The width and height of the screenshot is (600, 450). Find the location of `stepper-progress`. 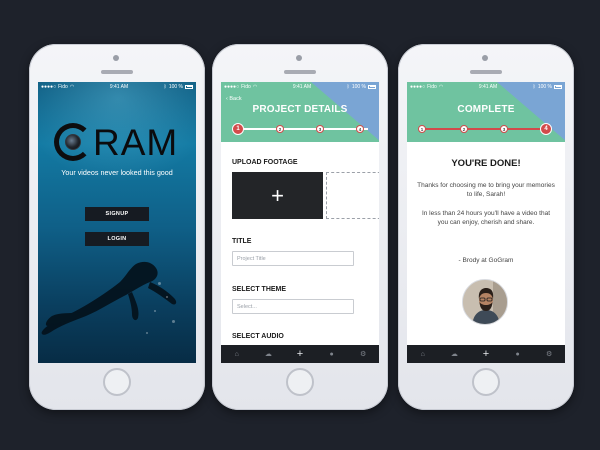

stepper-progress is located at coordinates (486, 129).